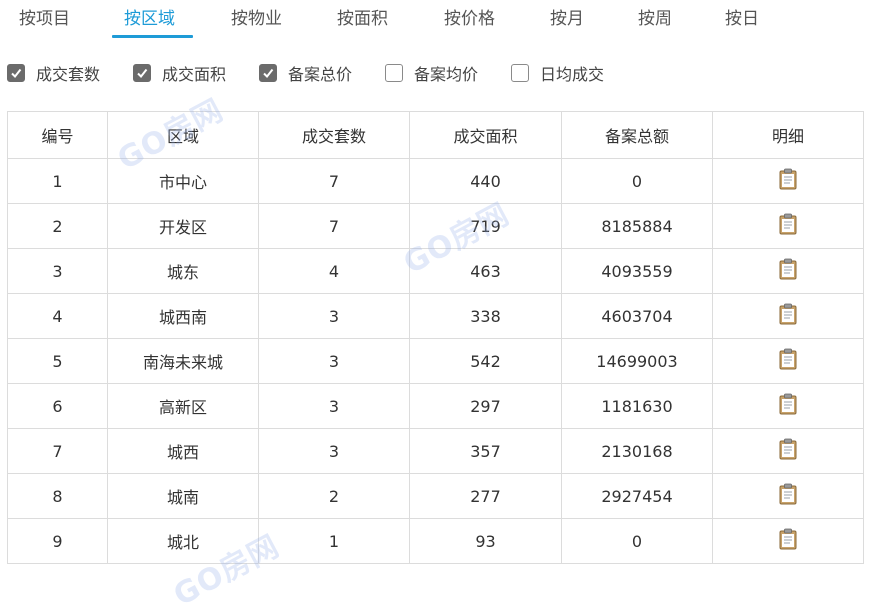  What do you see at coordinates (485, 406) in the screenshot?
I see `cell-deal-size: 297` at bounding box center [485, 406].